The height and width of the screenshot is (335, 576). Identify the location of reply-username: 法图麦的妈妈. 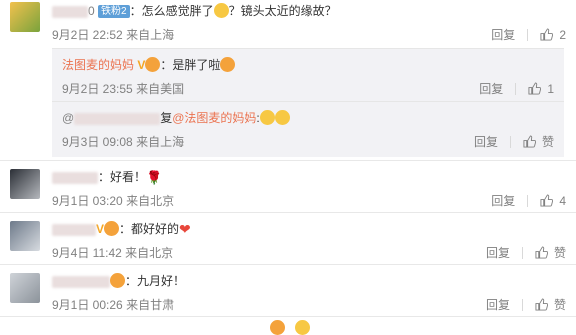
(98, 65).